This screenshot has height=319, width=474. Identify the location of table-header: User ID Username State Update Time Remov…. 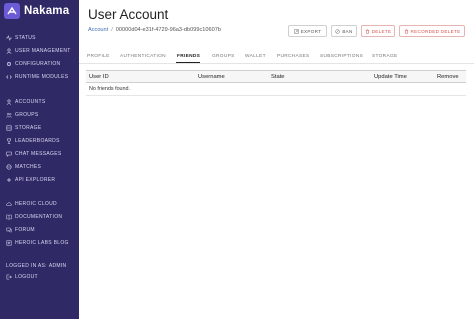
(276, 76).